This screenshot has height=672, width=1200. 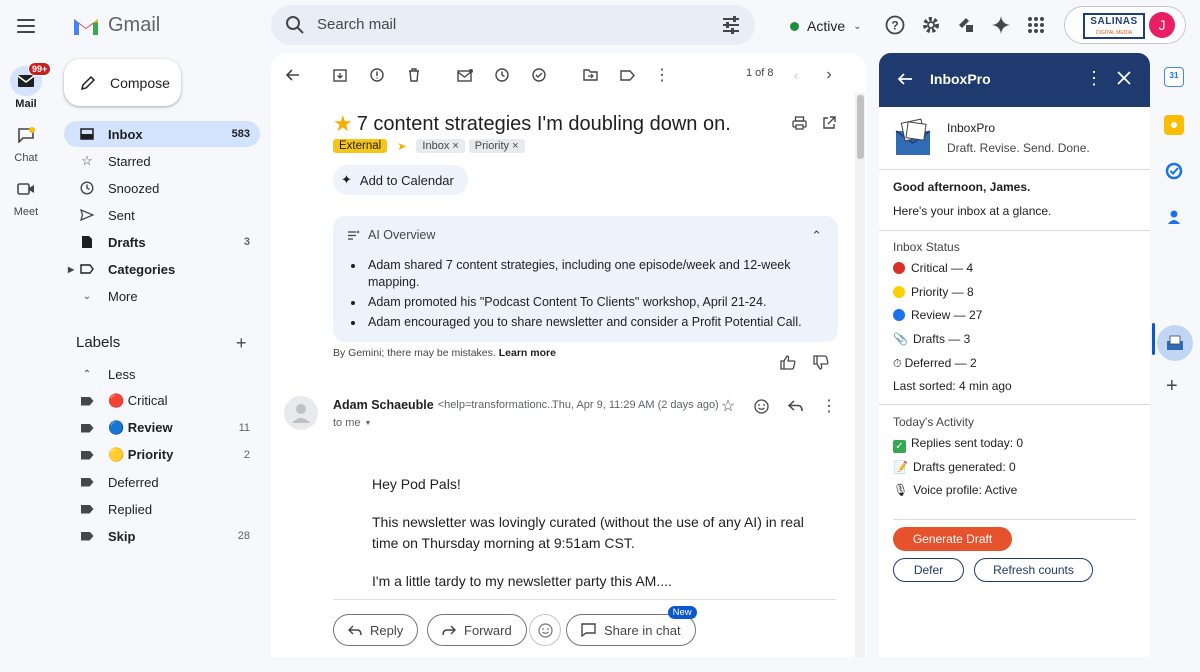 I want to click on report-spam-icon, so click(x=377, y=75).